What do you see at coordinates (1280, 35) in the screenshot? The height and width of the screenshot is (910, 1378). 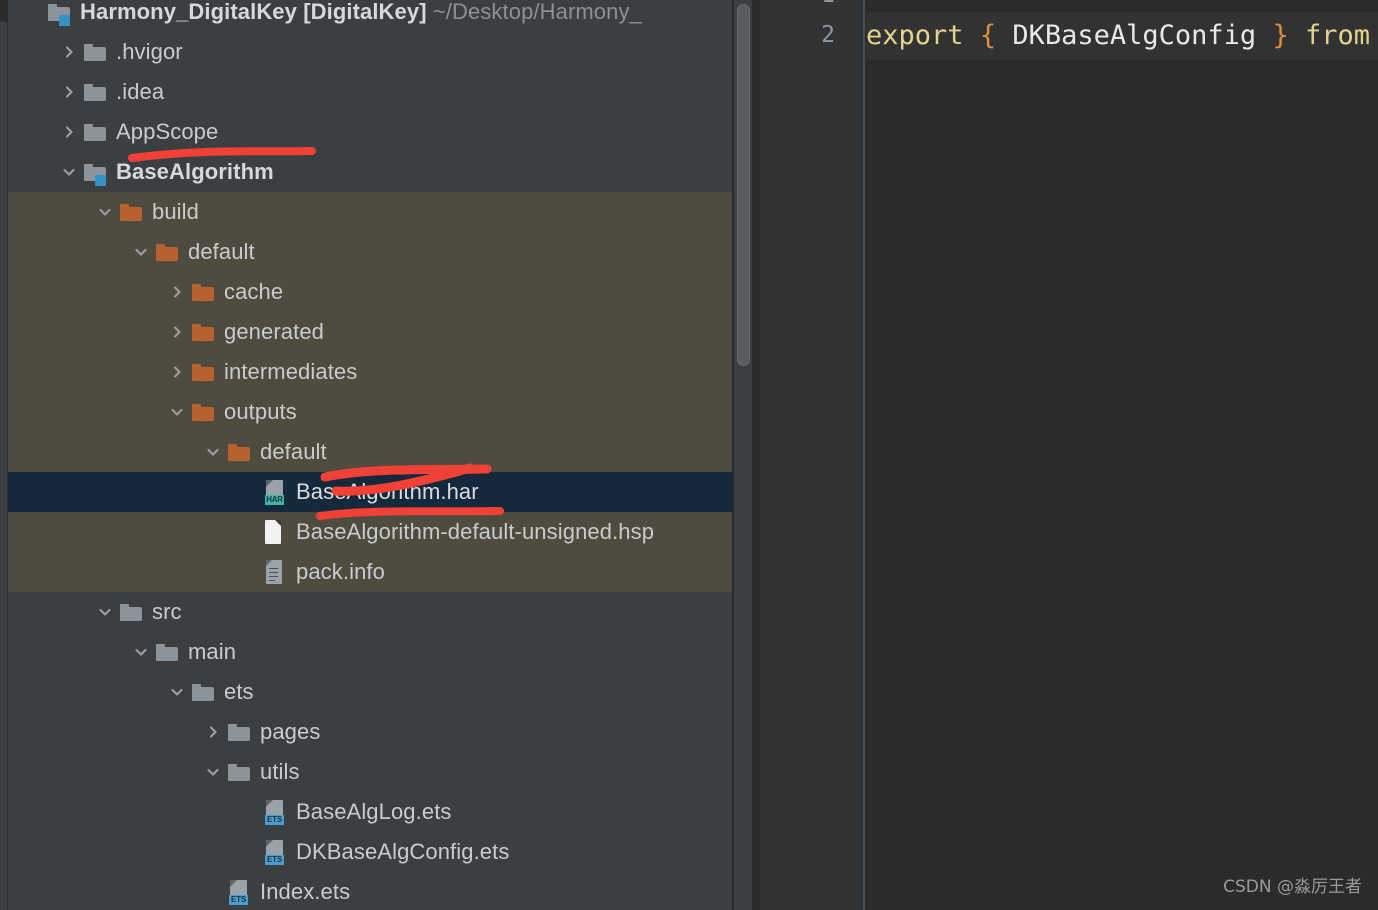 I see `code-token-bracket: }` at bounding box center [1280, 35].